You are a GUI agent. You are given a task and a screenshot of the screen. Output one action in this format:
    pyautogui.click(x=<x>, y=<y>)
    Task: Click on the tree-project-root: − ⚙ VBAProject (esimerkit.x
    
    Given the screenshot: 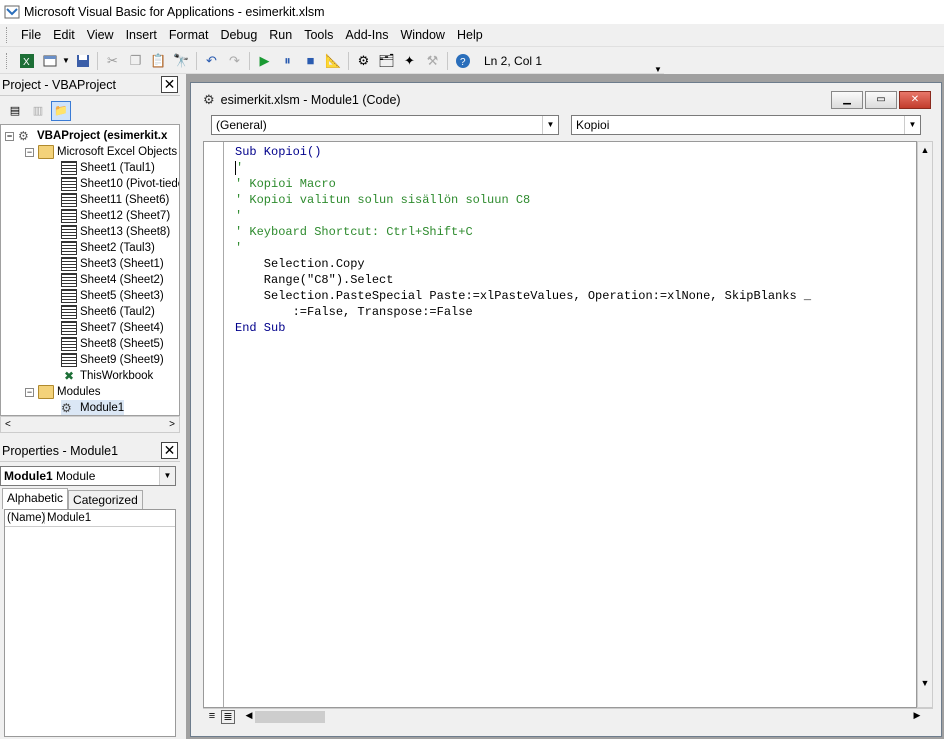 What is the action you would take?
    pyautogui.click(x=86, y=136)
    